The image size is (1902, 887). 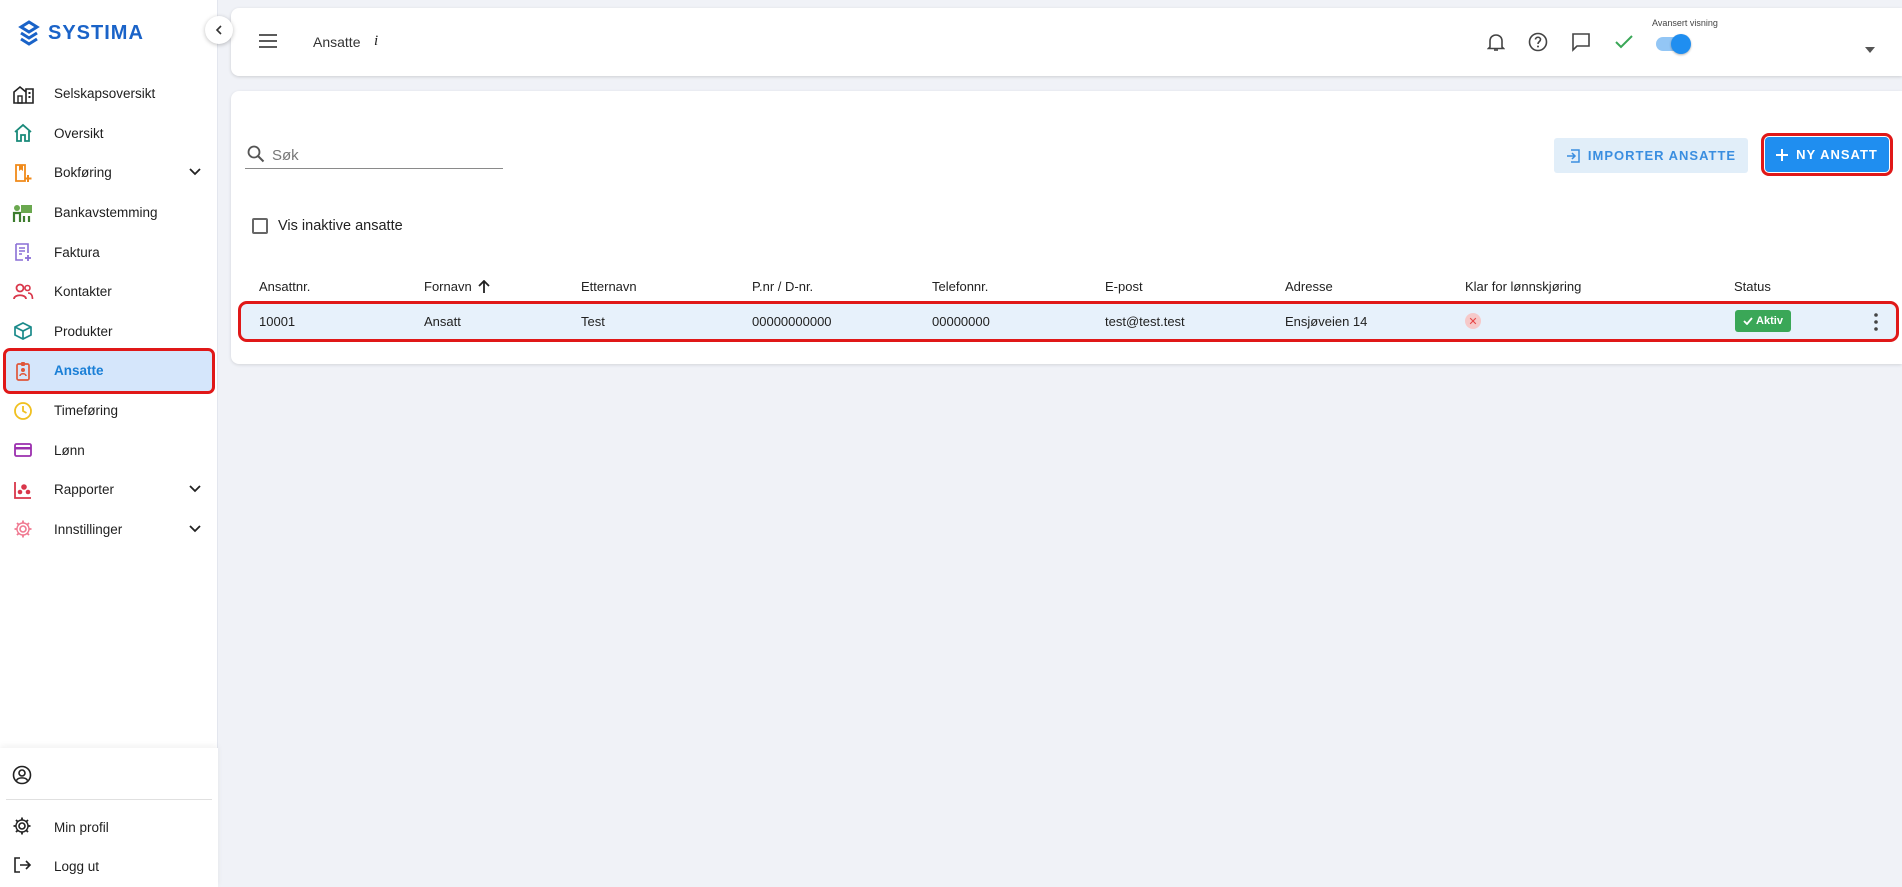 I want to click on sidebar-item-innstillinger: Innstillinger, so click(x=109, y=530).